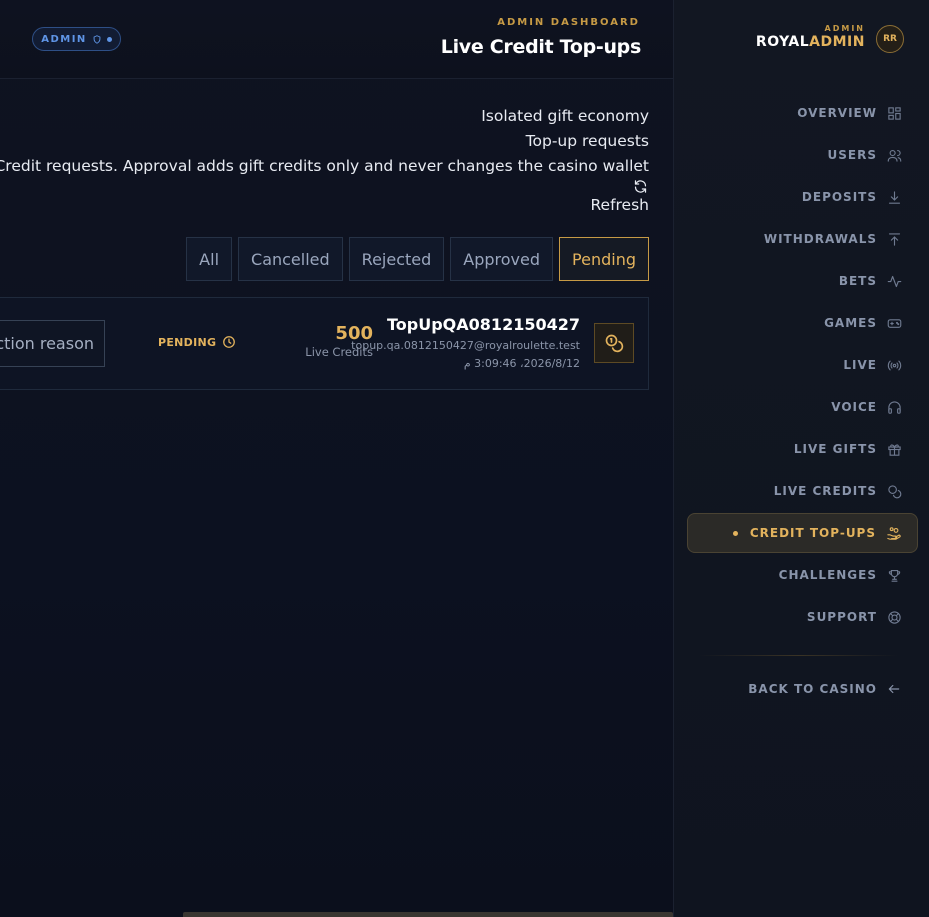 The width and height of the screenshot is (929, 917). I want to click on grid-icon, so click(894, 113).